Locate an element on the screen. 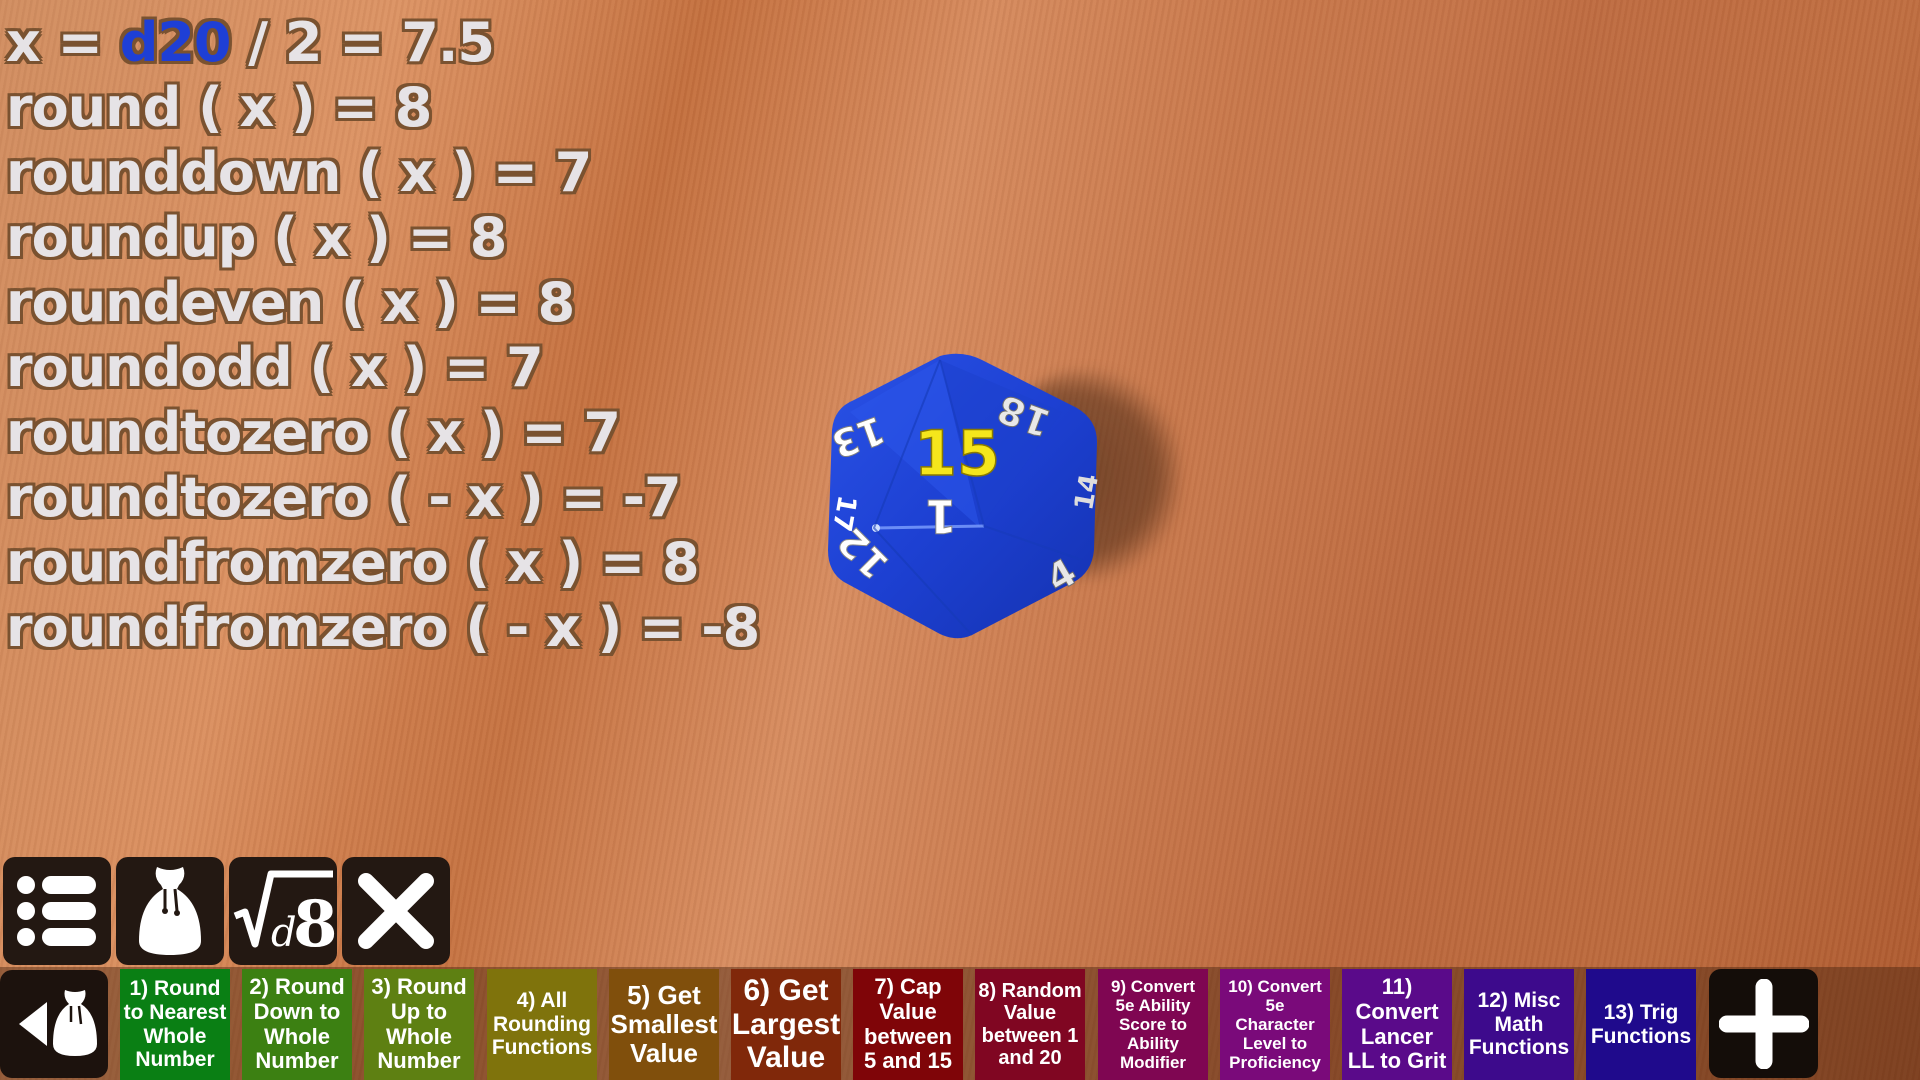 The width and height of the screenshot is (1920, 1080). preset-button-12: 12) Misc Math Functions is located at coordinates (1519, 1024).